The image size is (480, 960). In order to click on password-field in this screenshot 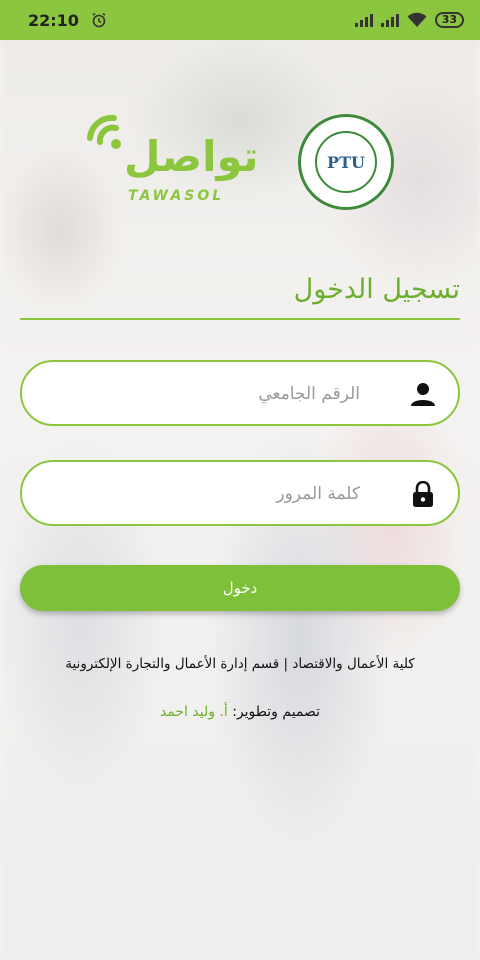, I will do `click(240, 493)`.